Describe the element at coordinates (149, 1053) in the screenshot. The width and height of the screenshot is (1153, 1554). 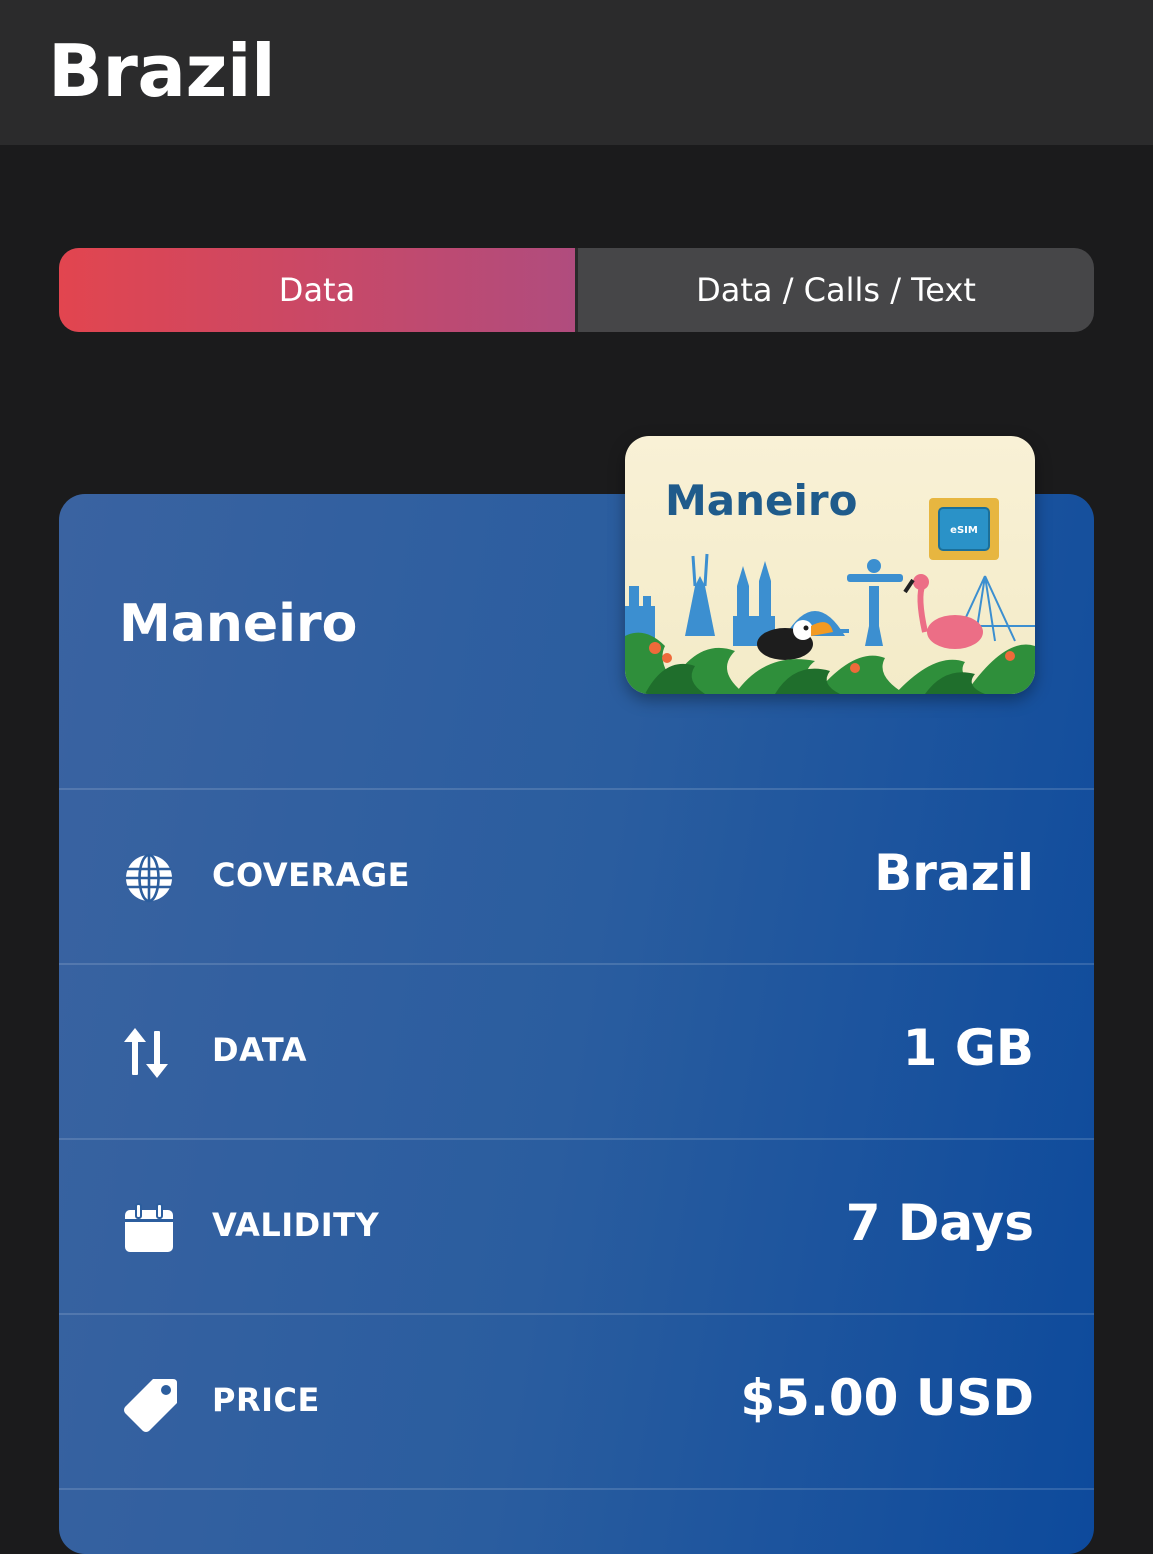
I see `up-down-arrows-icon` at that location.